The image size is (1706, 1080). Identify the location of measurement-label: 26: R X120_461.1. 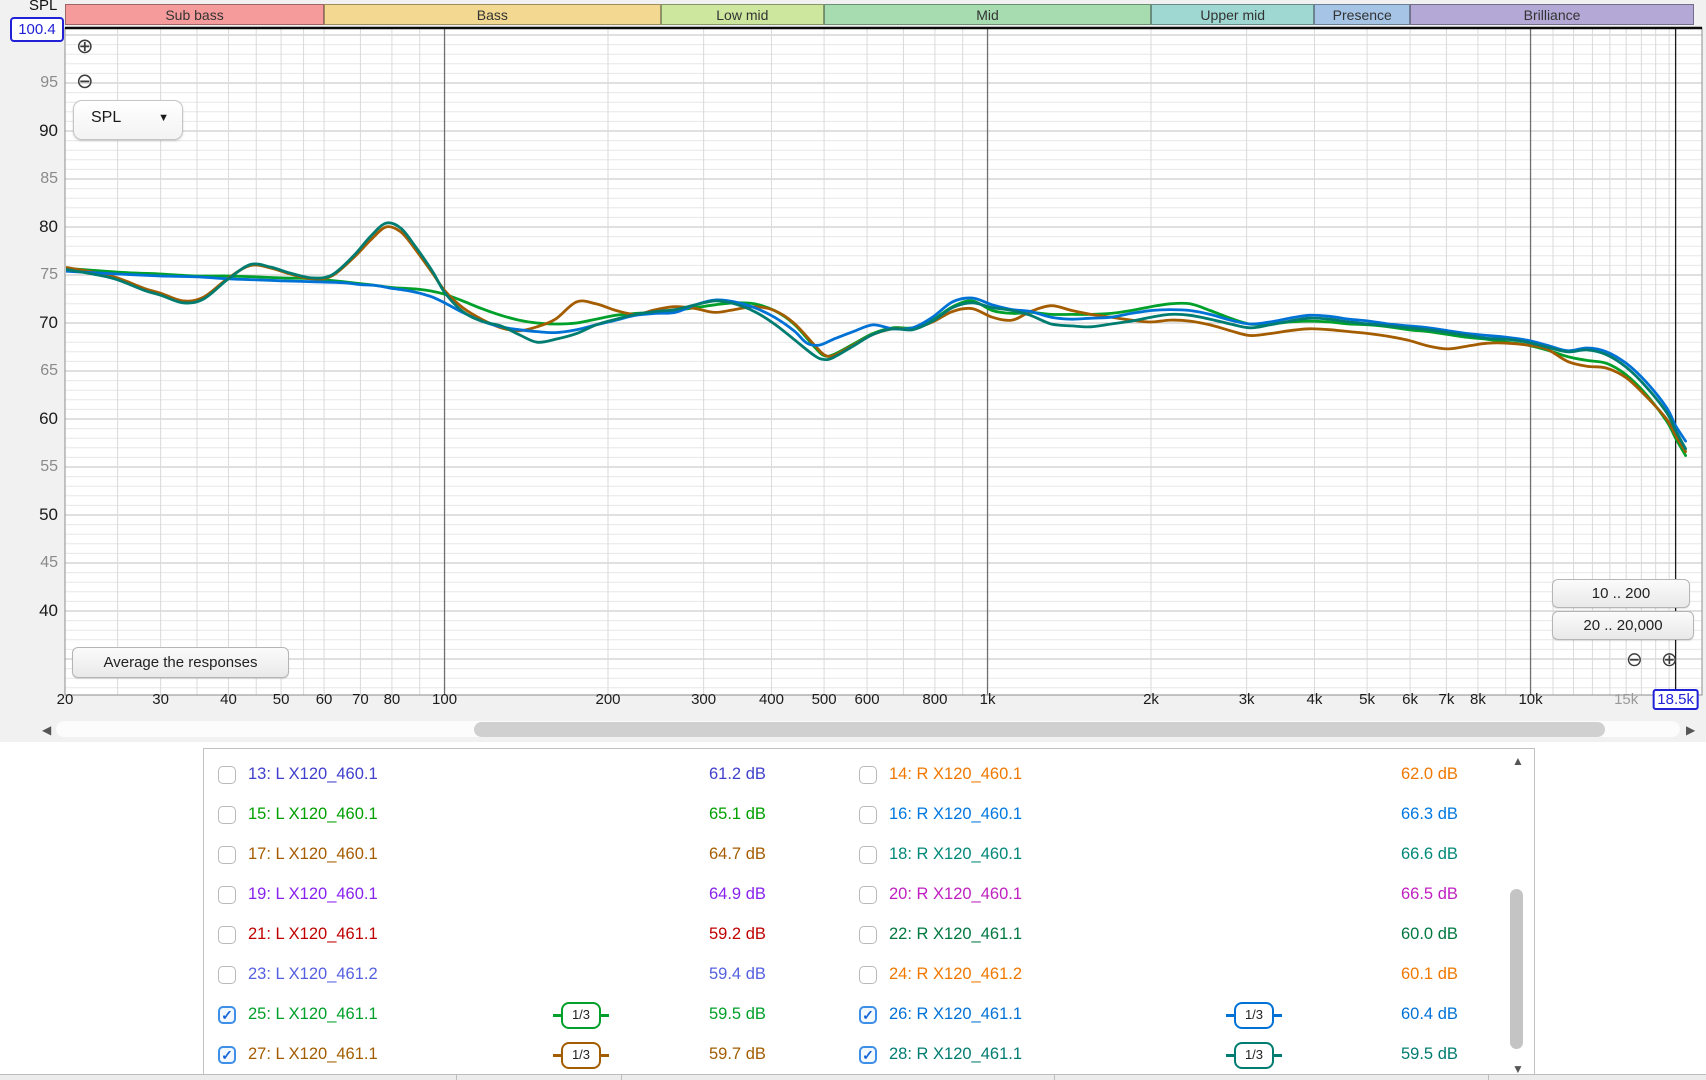
(955, 1014).